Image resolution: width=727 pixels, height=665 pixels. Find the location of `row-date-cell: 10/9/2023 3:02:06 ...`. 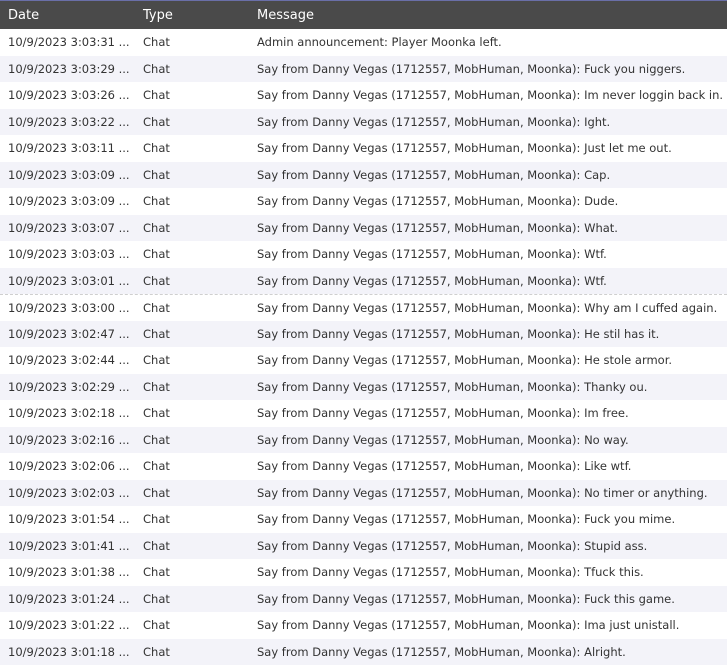

row-date-cell: 10/9/2023 3:02:06 ... is located at coordinates (67, 466).